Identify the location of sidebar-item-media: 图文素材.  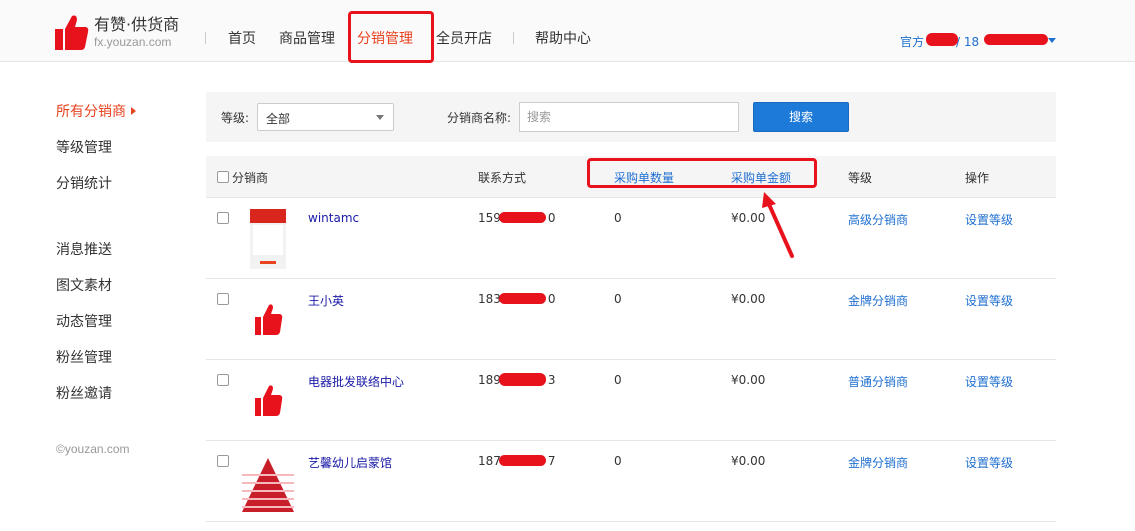
(84, 285).